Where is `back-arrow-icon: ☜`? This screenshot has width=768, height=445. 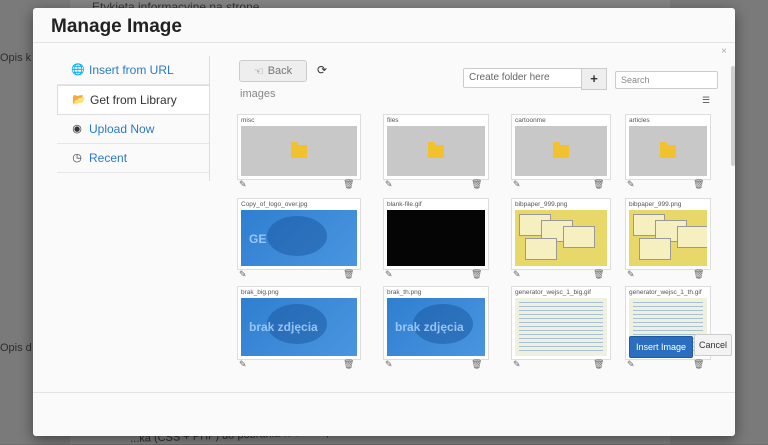 back-arrow-icon: ☜ is located at coordinates (258, 71).